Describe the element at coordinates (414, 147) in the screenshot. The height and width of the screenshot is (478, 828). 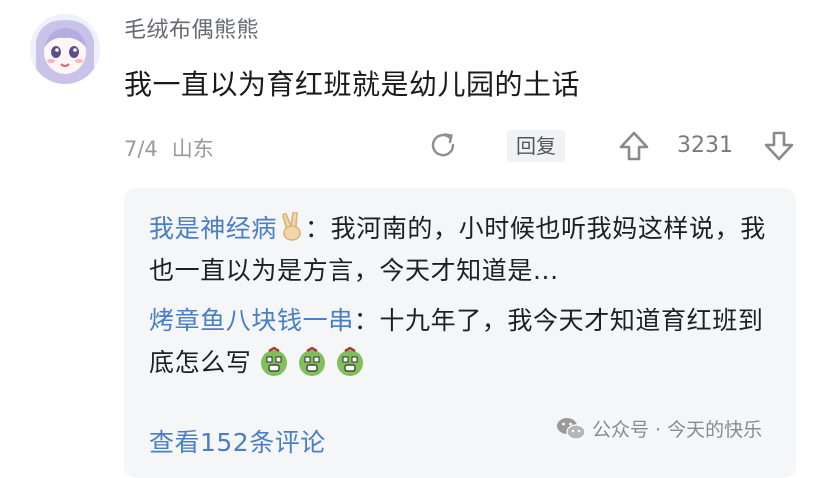
I see `comment-meta-row: 7/4 山东 回复 3231` at that location.